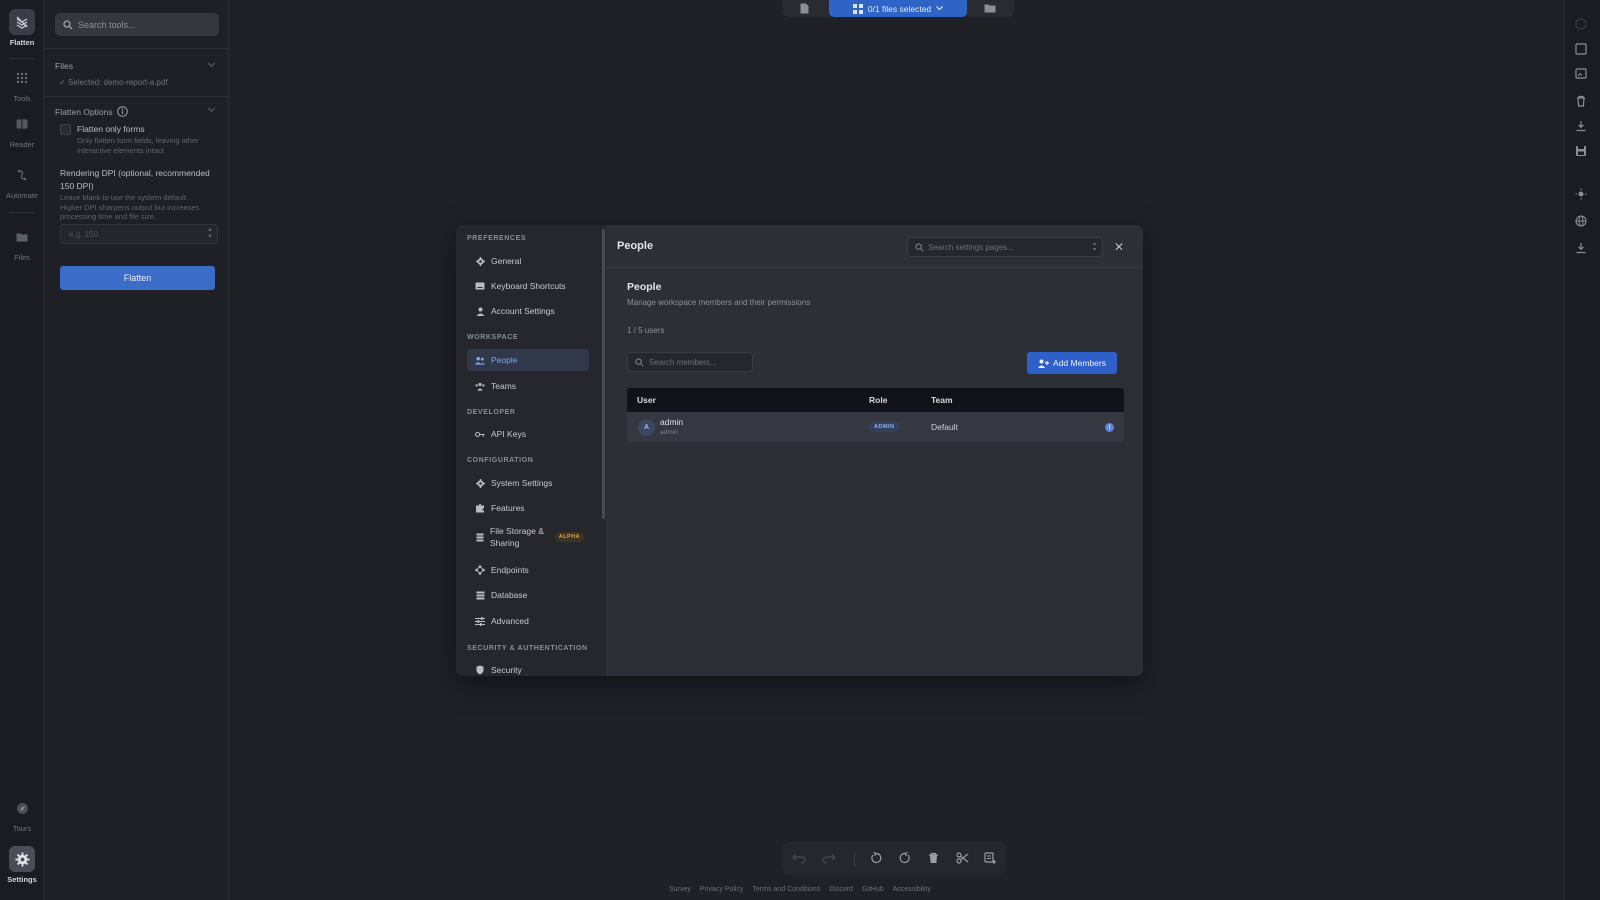  I want to click on rail-label-reader: Reader, so click(22, 144).